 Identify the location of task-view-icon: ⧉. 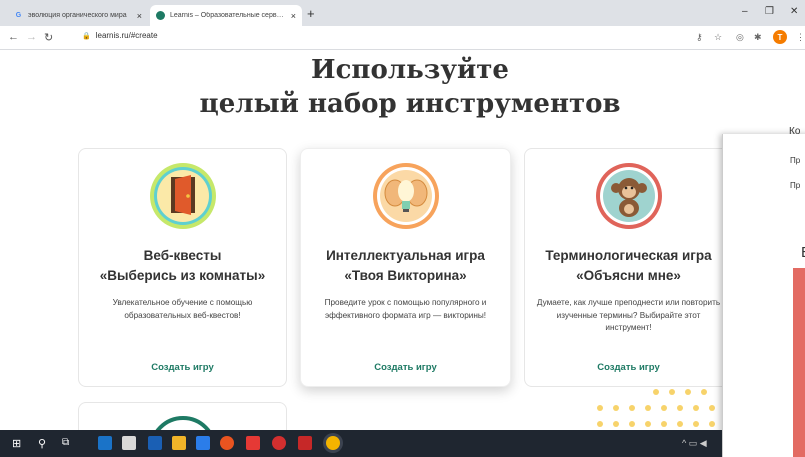
(65, 442).